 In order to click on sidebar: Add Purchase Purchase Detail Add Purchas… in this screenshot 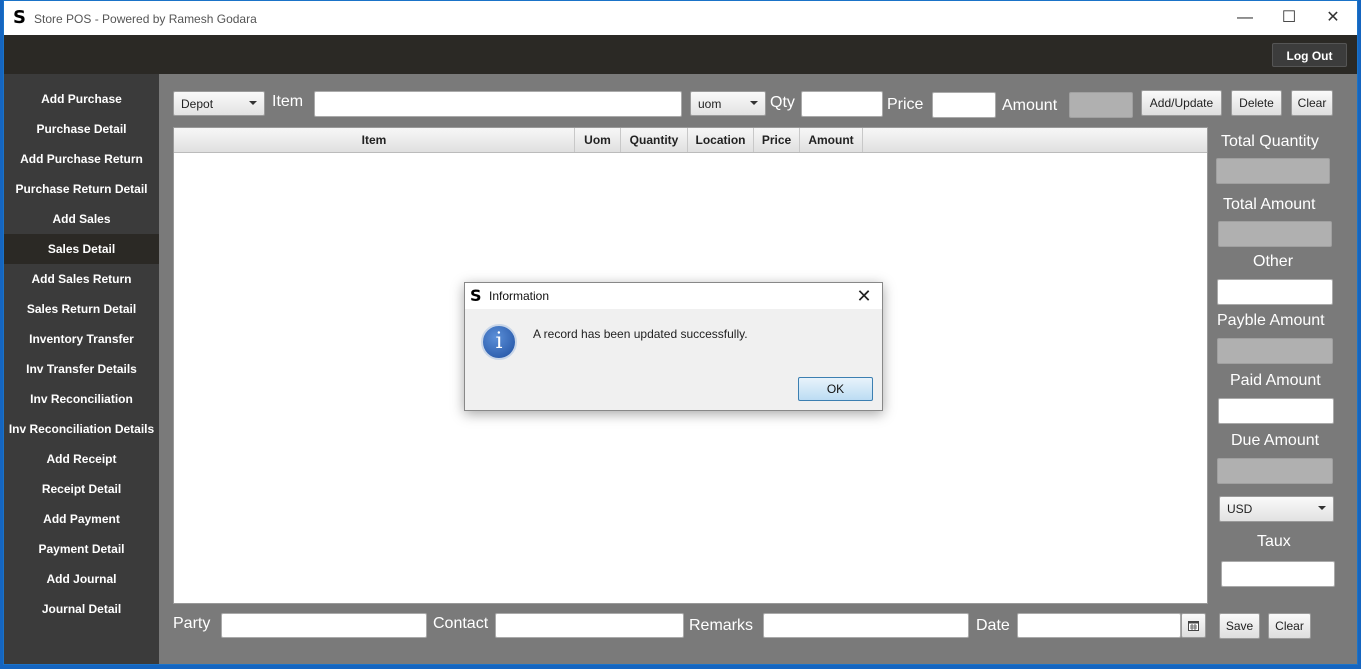, I will do `click(81, 369)`.